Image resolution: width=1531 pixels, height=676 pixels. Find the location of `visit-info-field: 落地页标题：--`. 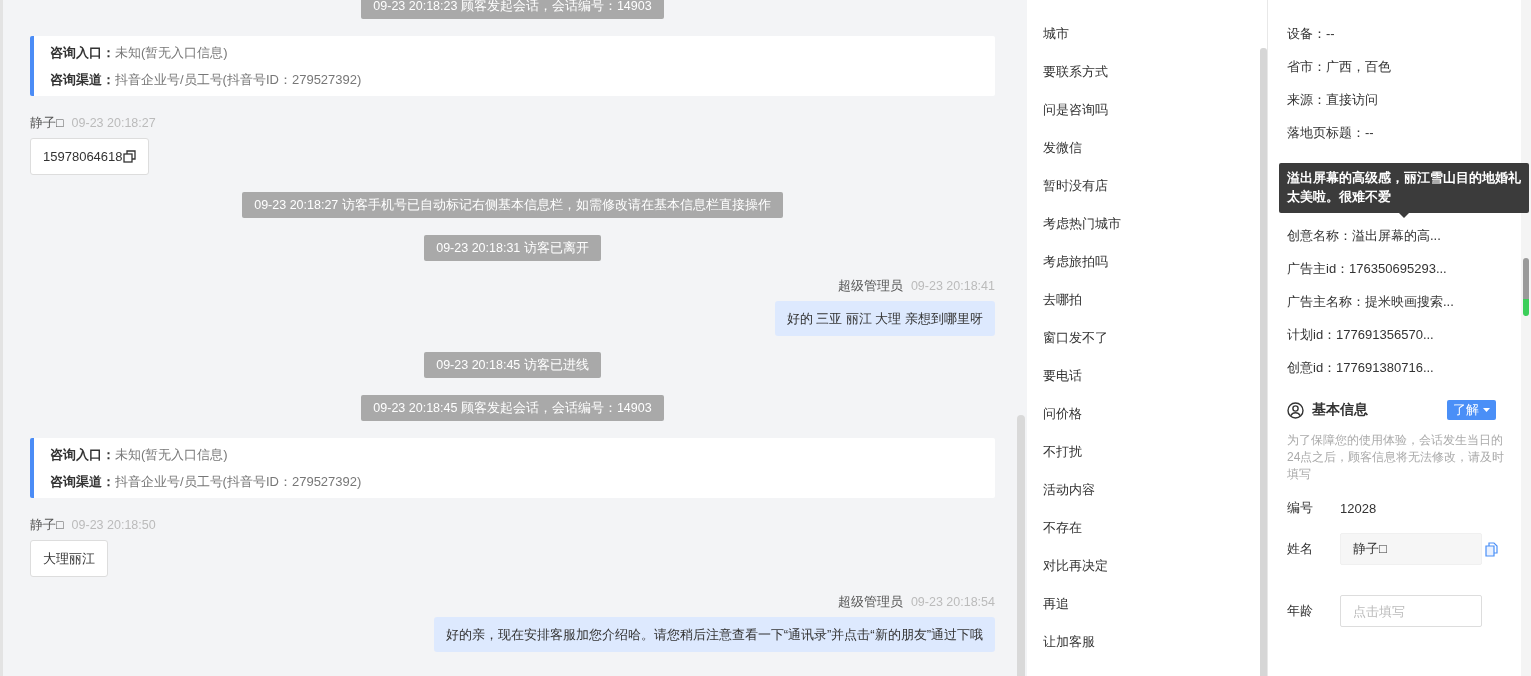

visit-info-field: 落地页标题：-- is located at coordinates (1404, 140).